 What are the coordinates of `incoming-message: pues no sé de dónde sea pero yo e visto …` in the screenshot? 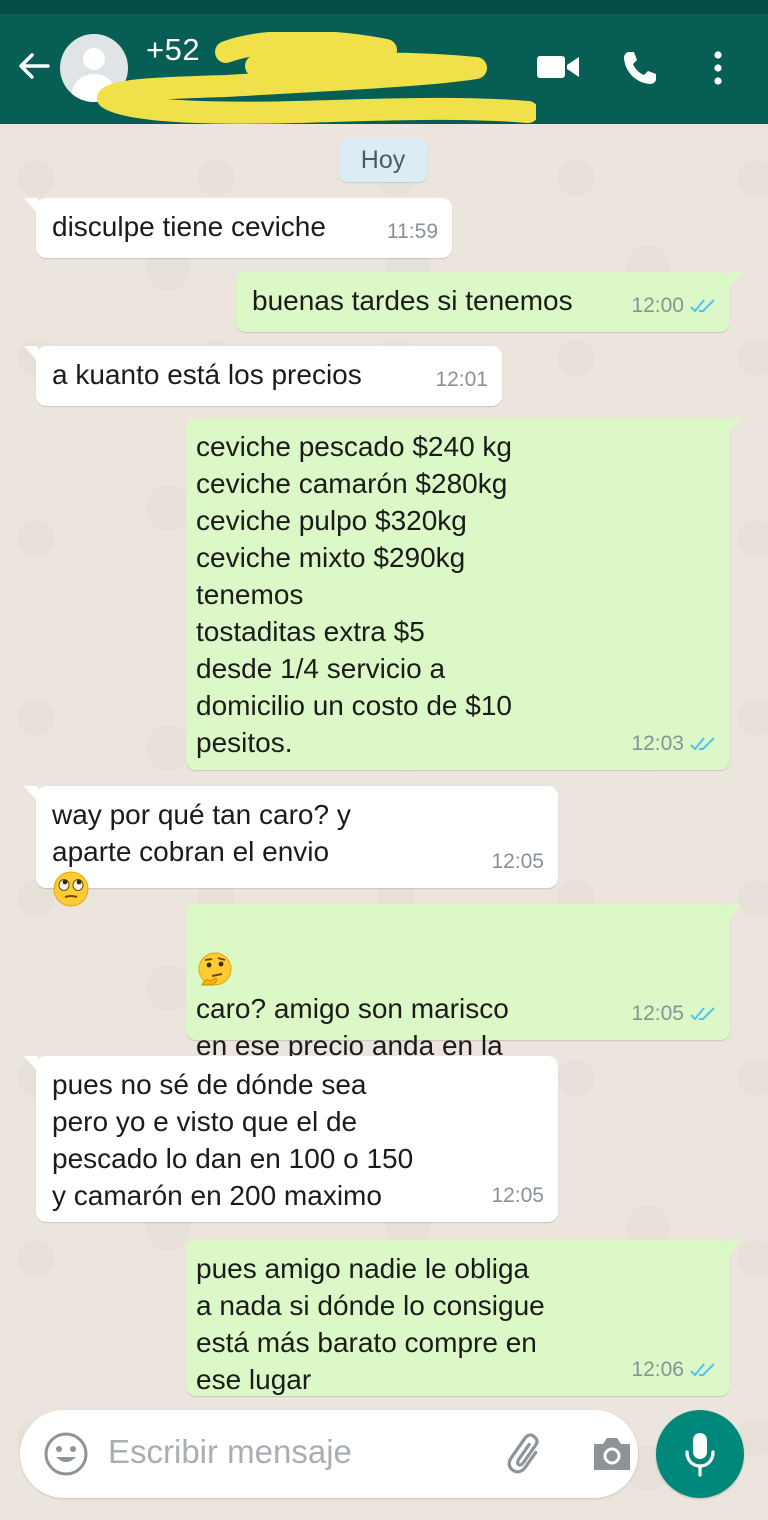 It's located at (291, 1139).